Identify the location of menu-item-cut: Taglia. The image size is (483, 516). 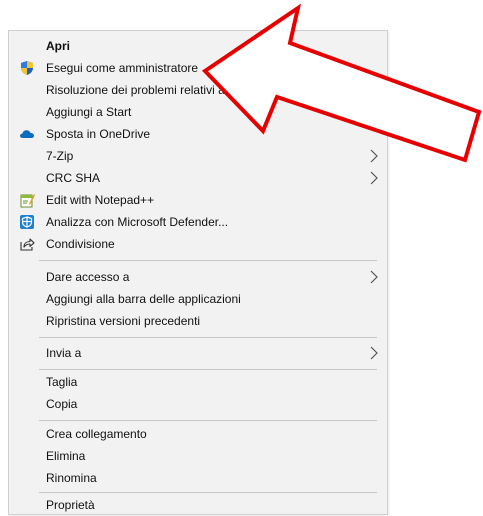
(198, 382).